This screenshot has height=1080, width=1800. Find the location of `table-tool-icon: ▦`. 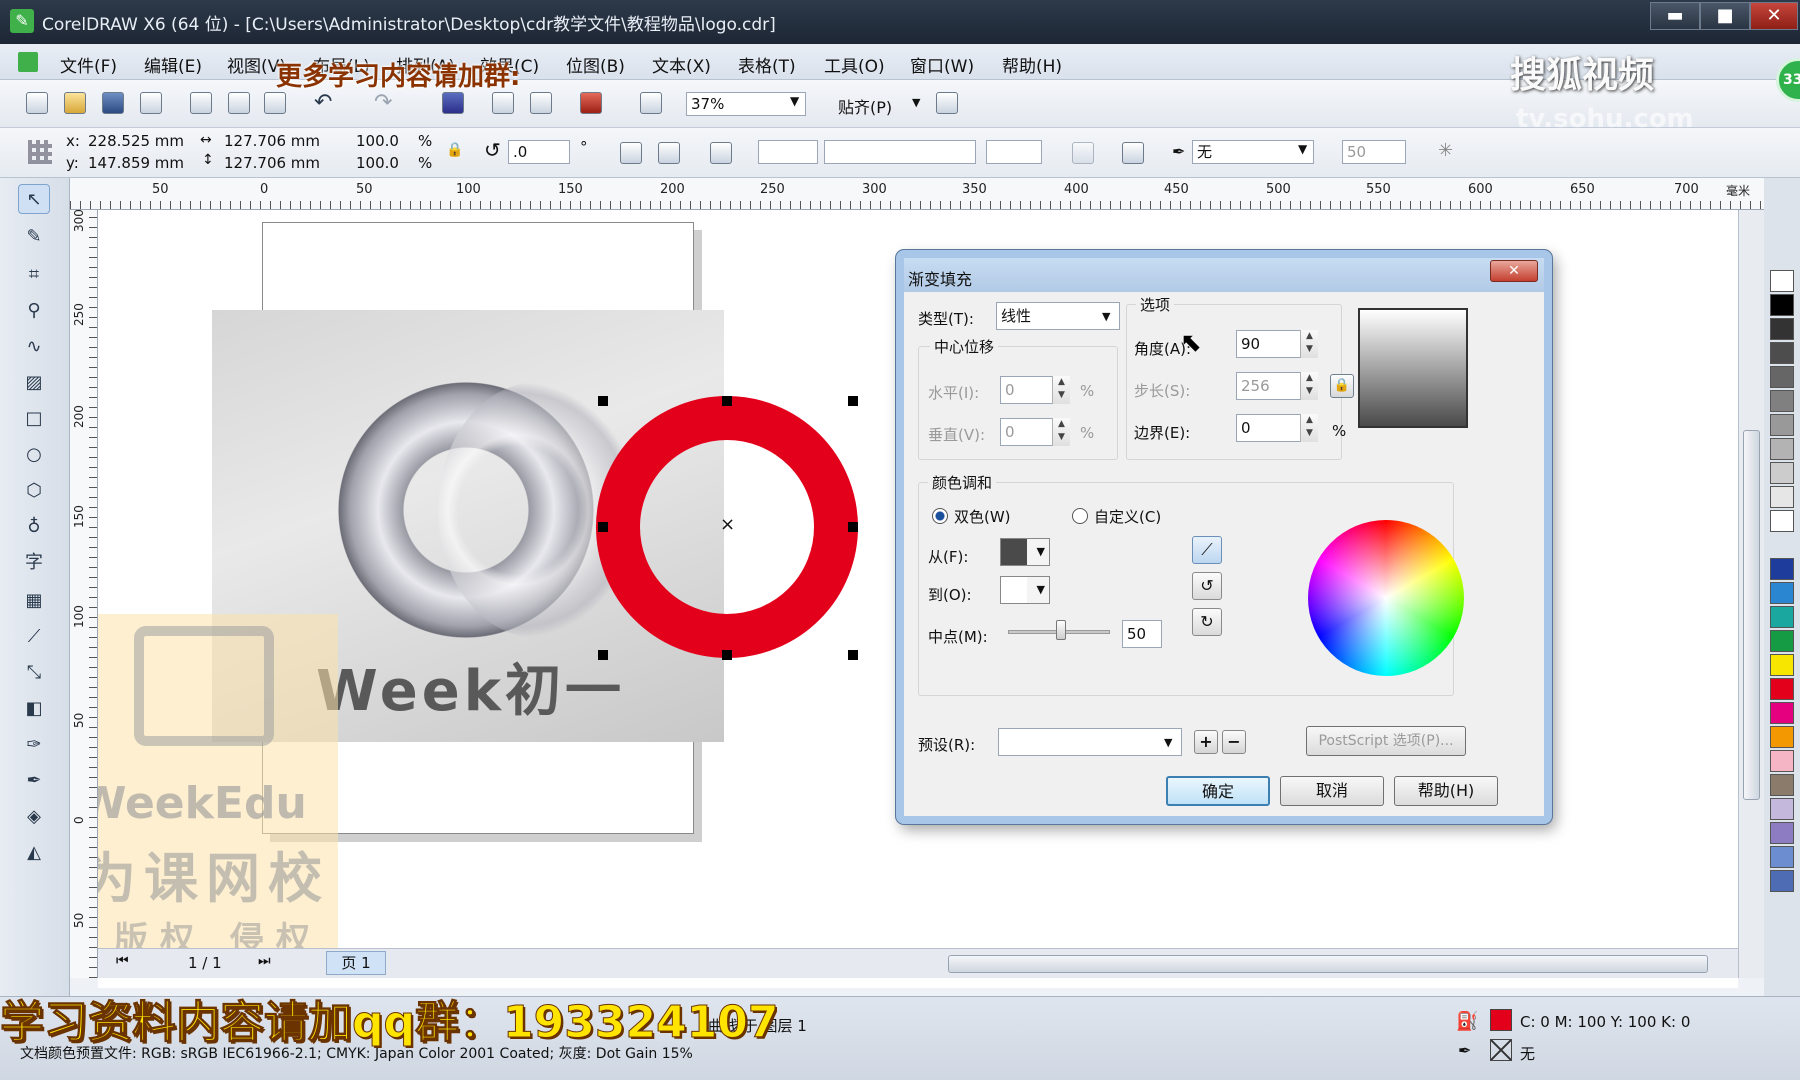

table-tool-icon: ▦ is located at coordinates (34, 601).